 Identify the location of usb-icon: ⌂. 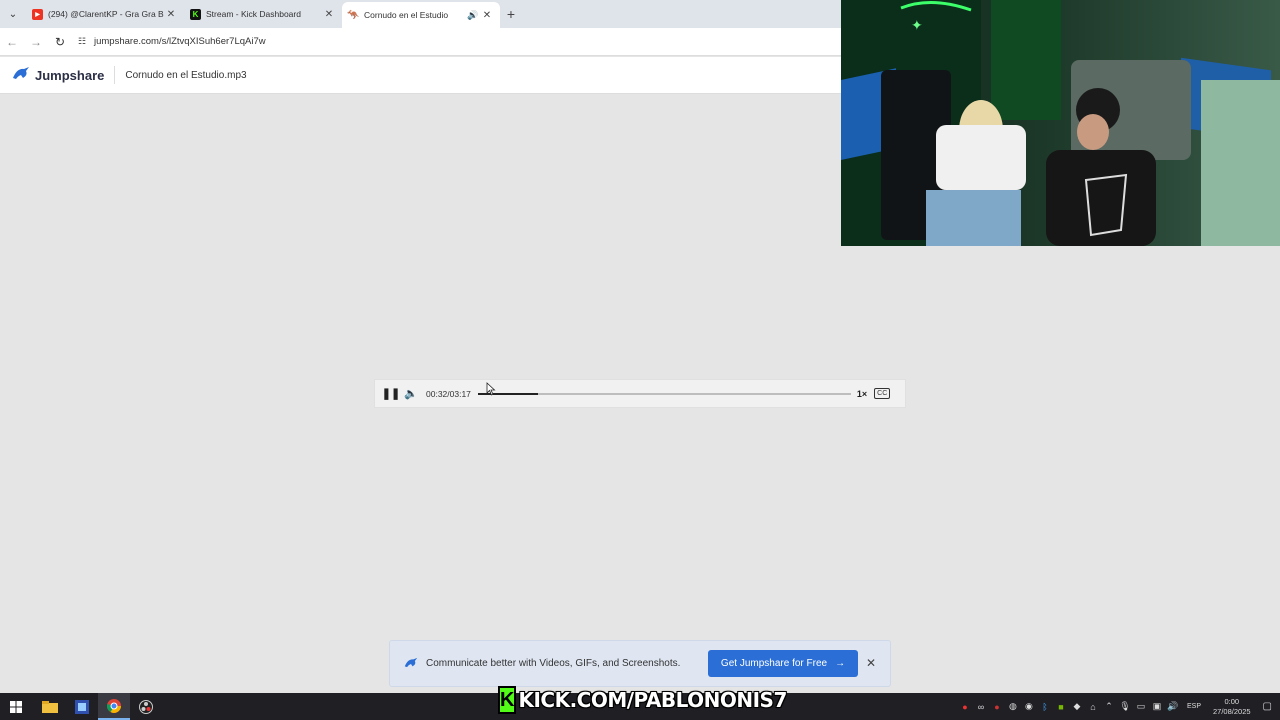
(1093, 707).